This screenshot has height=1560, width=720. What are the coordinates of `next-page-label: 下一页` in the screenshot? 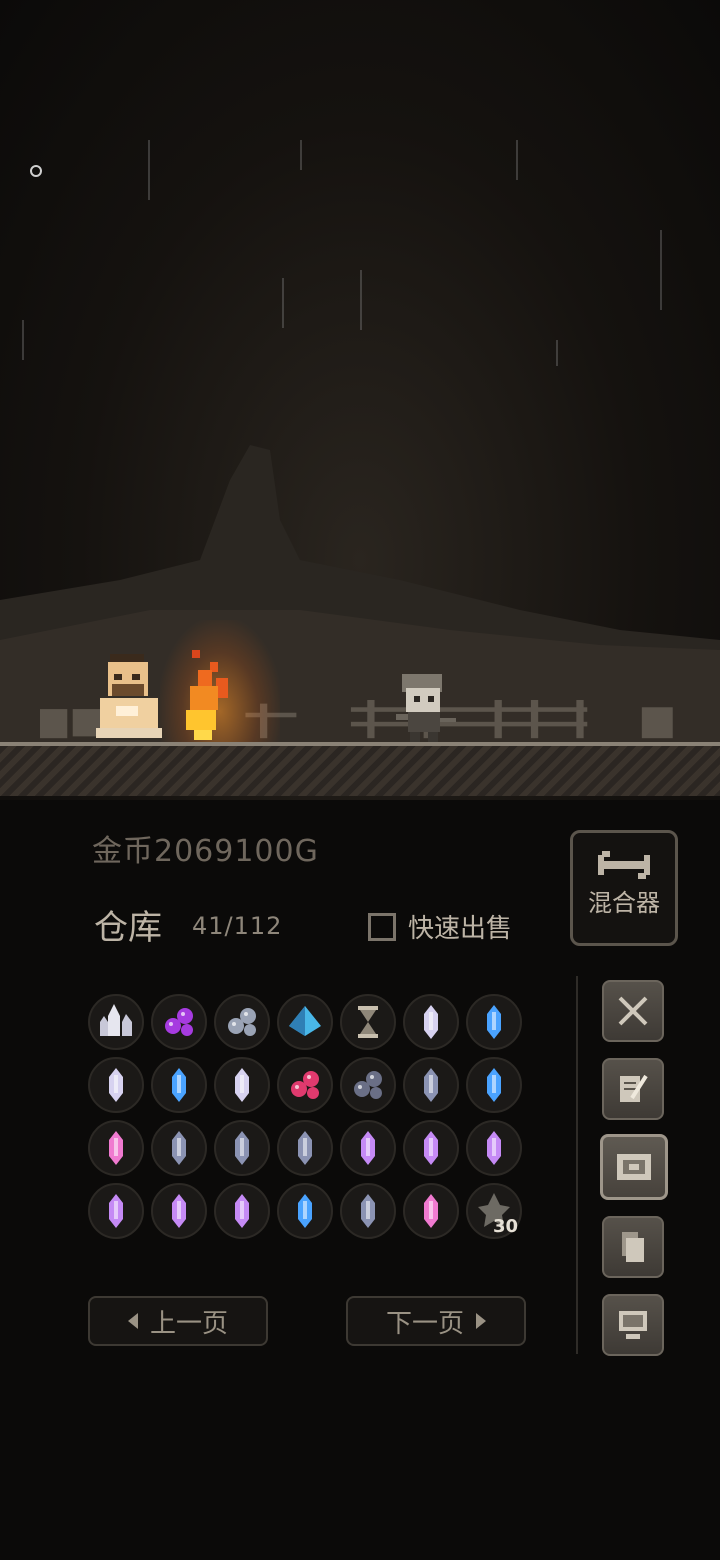 It's located at (424, 1323).